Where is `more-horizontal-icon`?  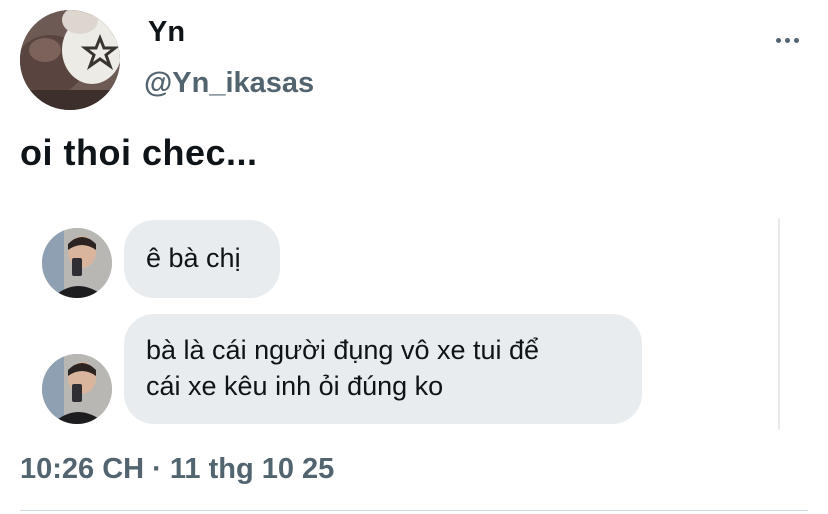 more-horizontal-icon is located at coordinates (787, 40).